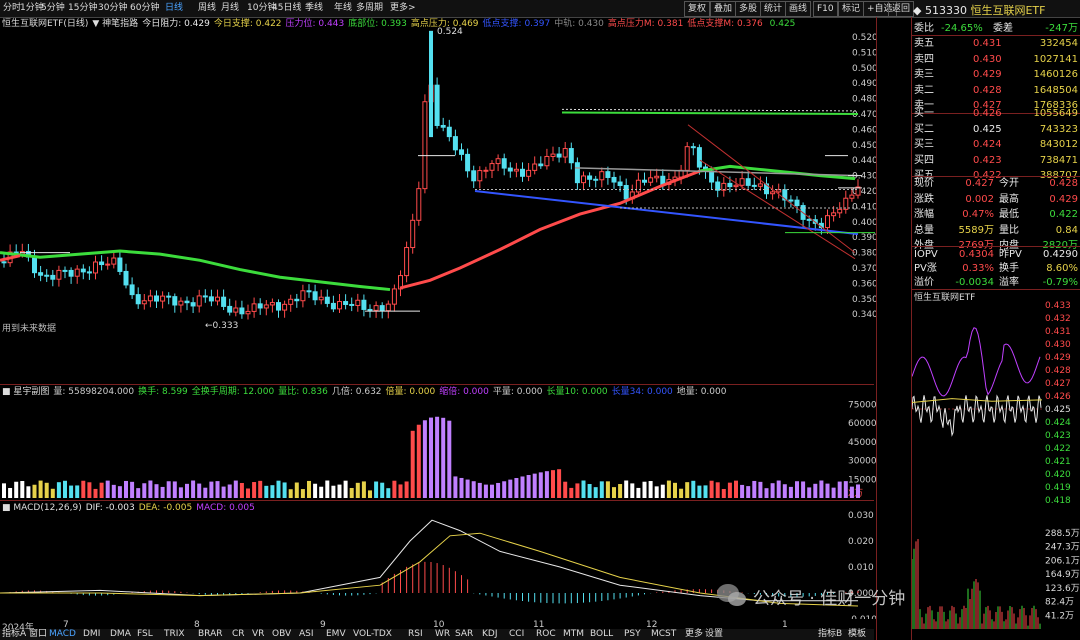  I want to click on period-tab: 月线, so click(230, 8).